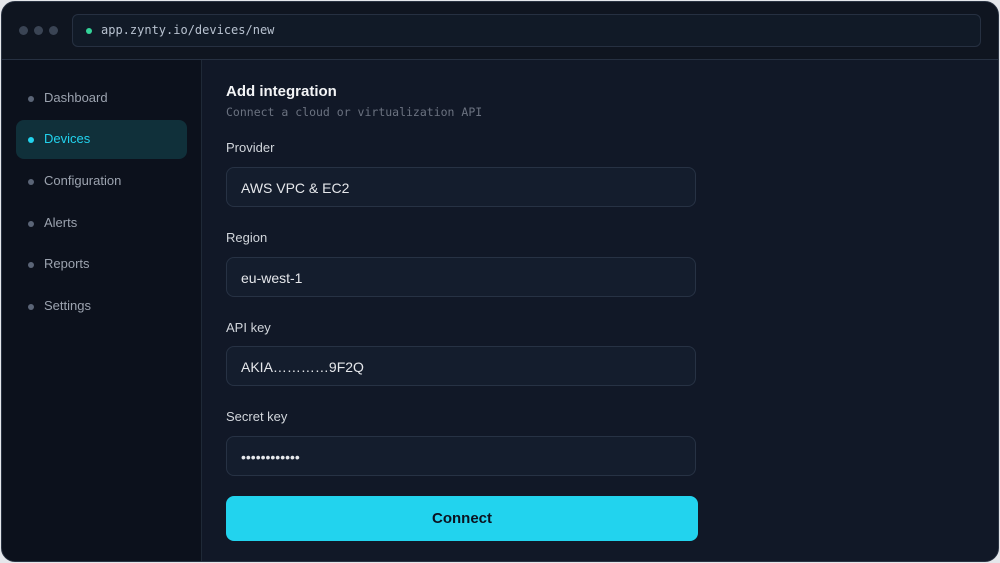 The height and width of the screenshot is (563, 1000). What do you see at coordinates (272, 278) in the screenshot?
I see `region-value: eu-west-1` at bounding box center [272, 278].